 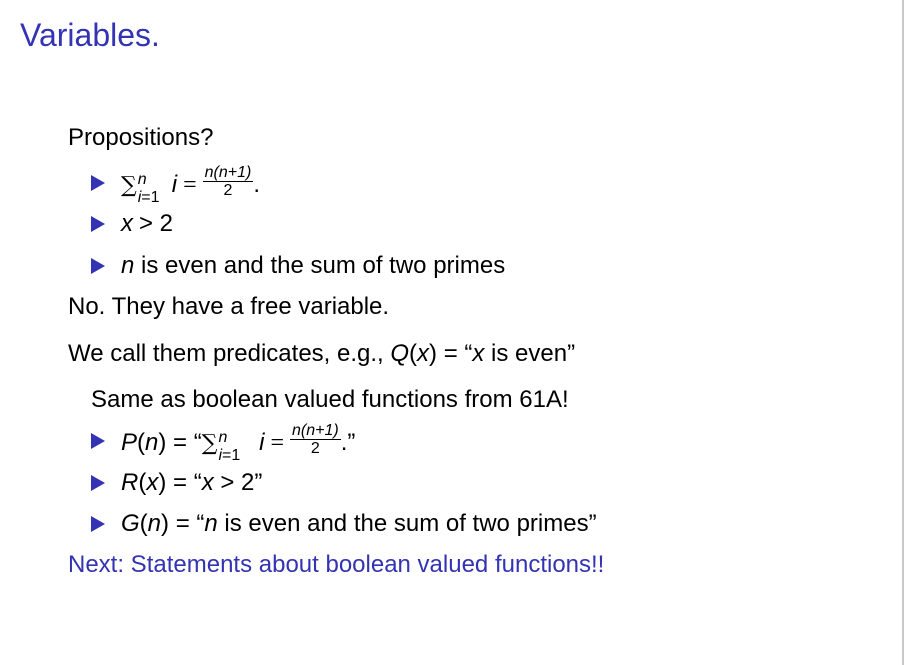 I want to click on no-free-variable-line: No. They have a free variable., so click(x=229, y=306).